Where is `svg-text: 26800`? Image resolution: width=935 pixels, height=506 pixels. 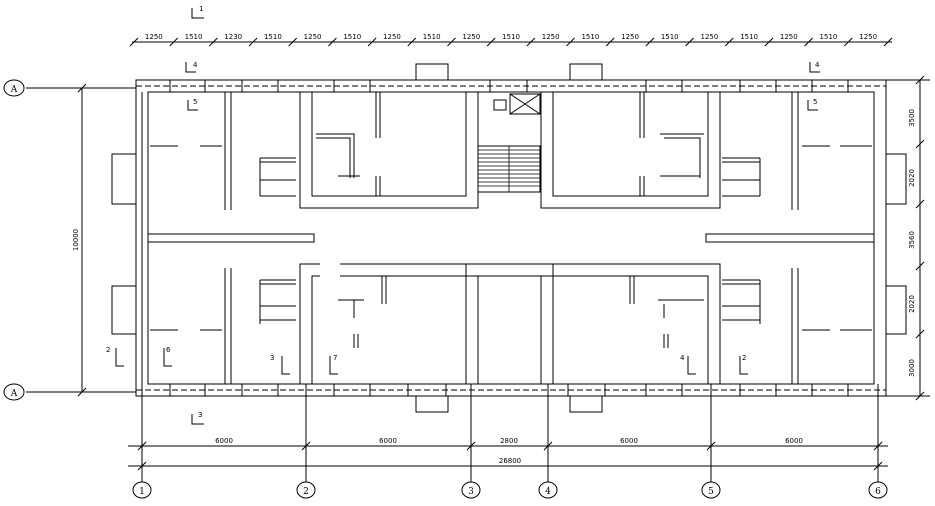 svg-text: 26800 is located at coordinates (510, 461).